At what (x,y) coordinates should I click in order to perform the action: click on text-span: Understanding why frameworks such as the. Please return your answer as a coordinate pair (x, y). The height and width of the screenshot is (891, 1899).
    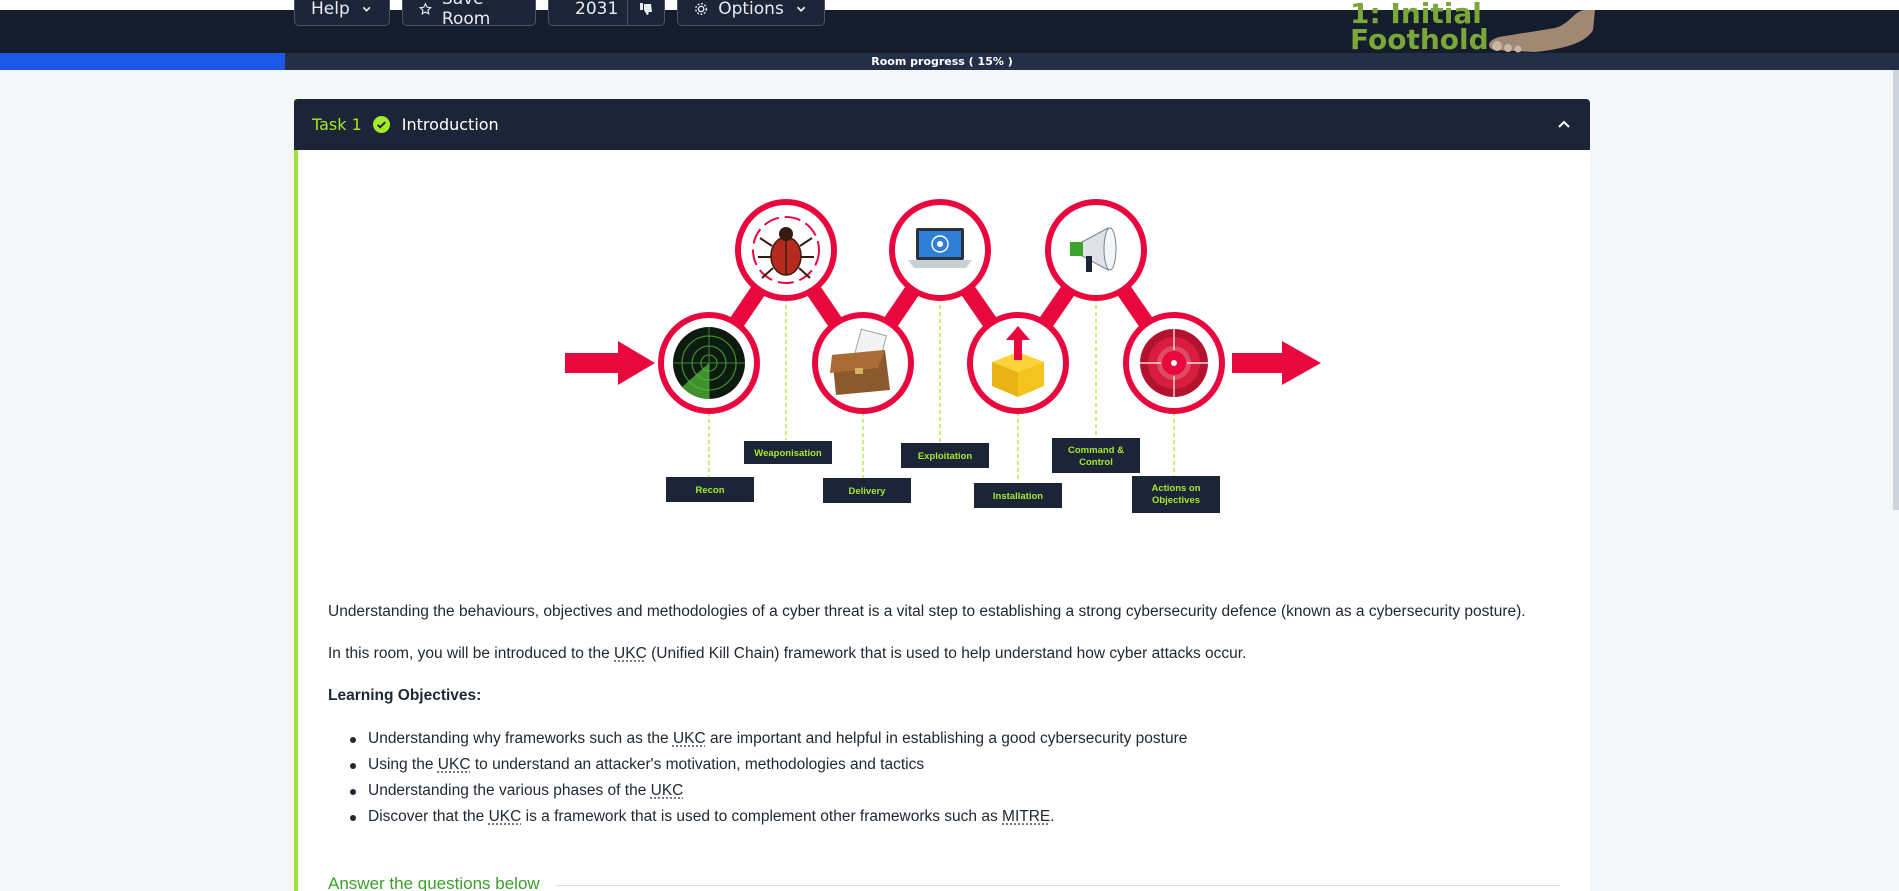
    Looking at the image, I should click on (520, 738).